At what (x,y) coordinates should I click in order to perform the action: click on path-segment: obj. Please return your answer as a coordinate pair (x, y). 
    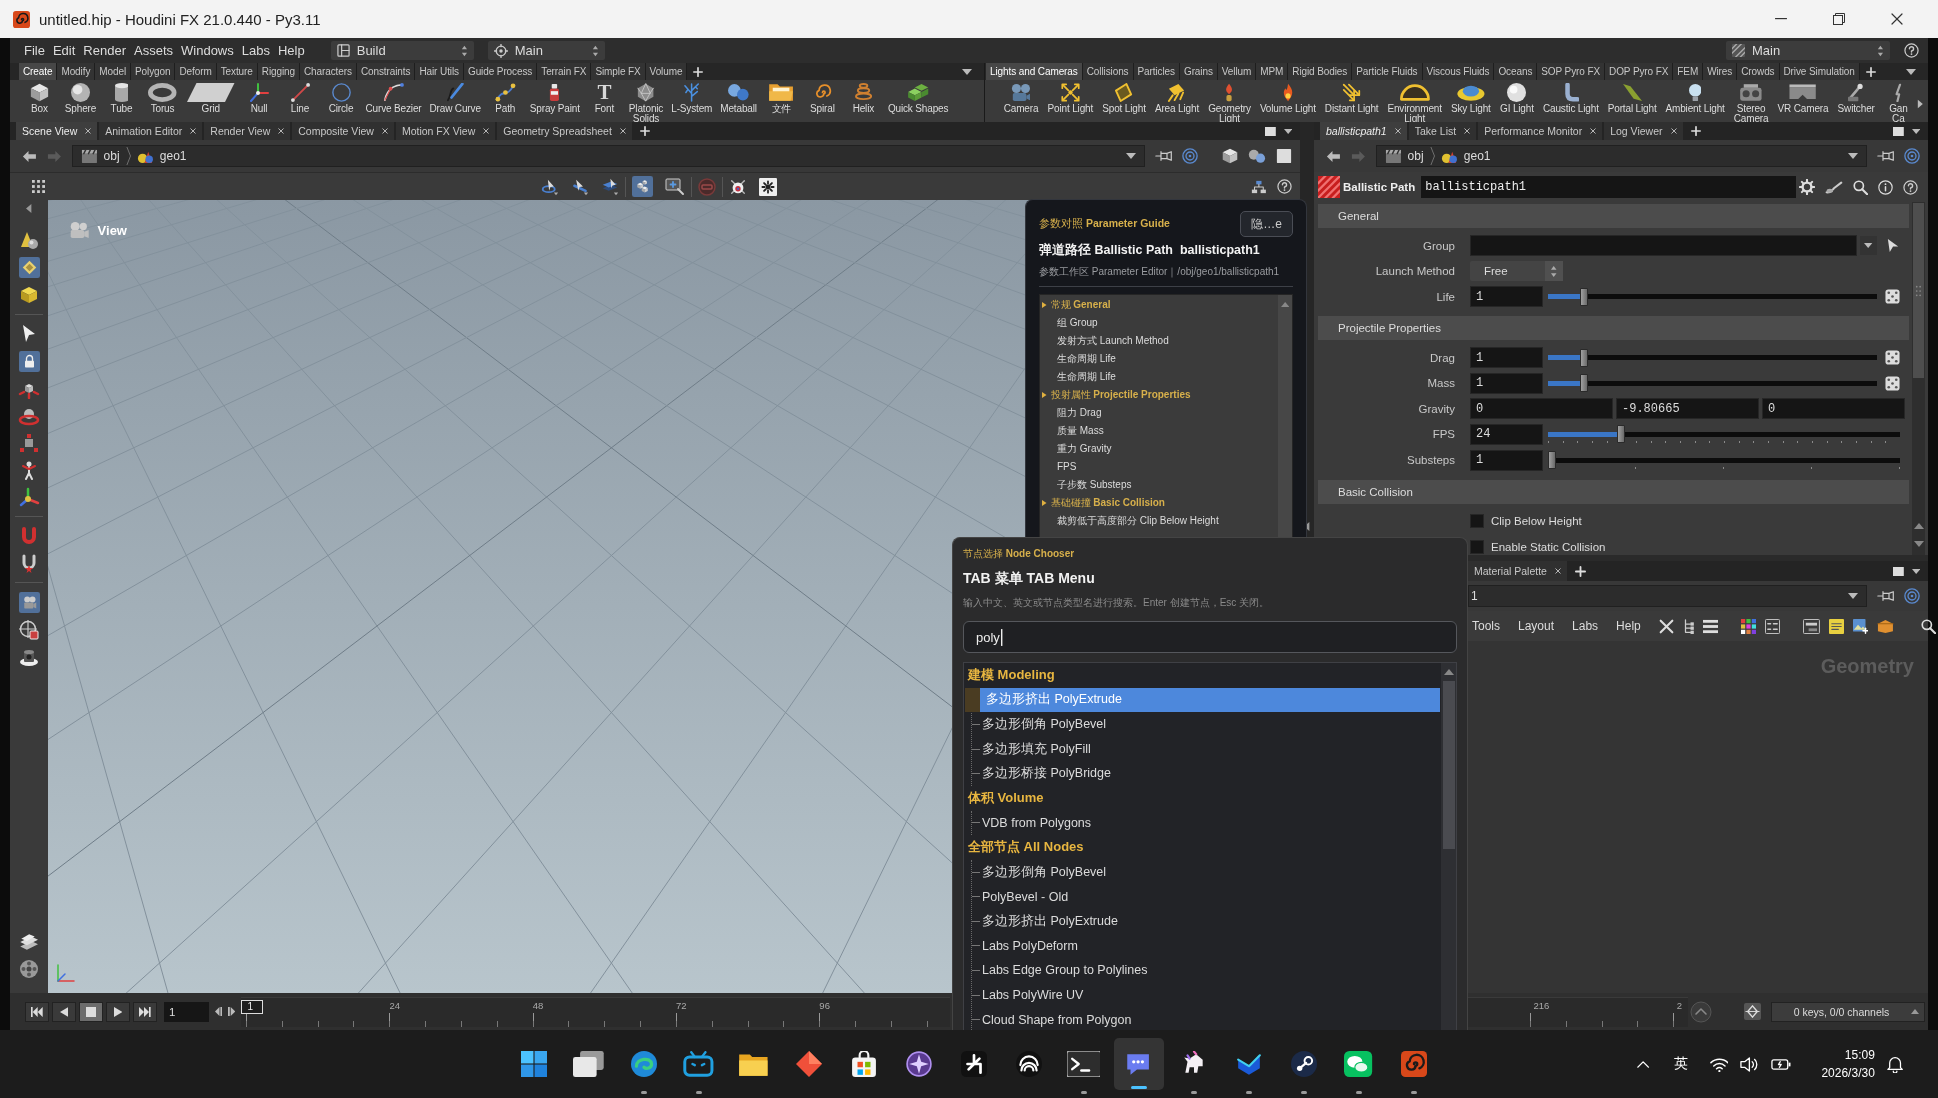
    Looking at the image, I should click on (100, 156).